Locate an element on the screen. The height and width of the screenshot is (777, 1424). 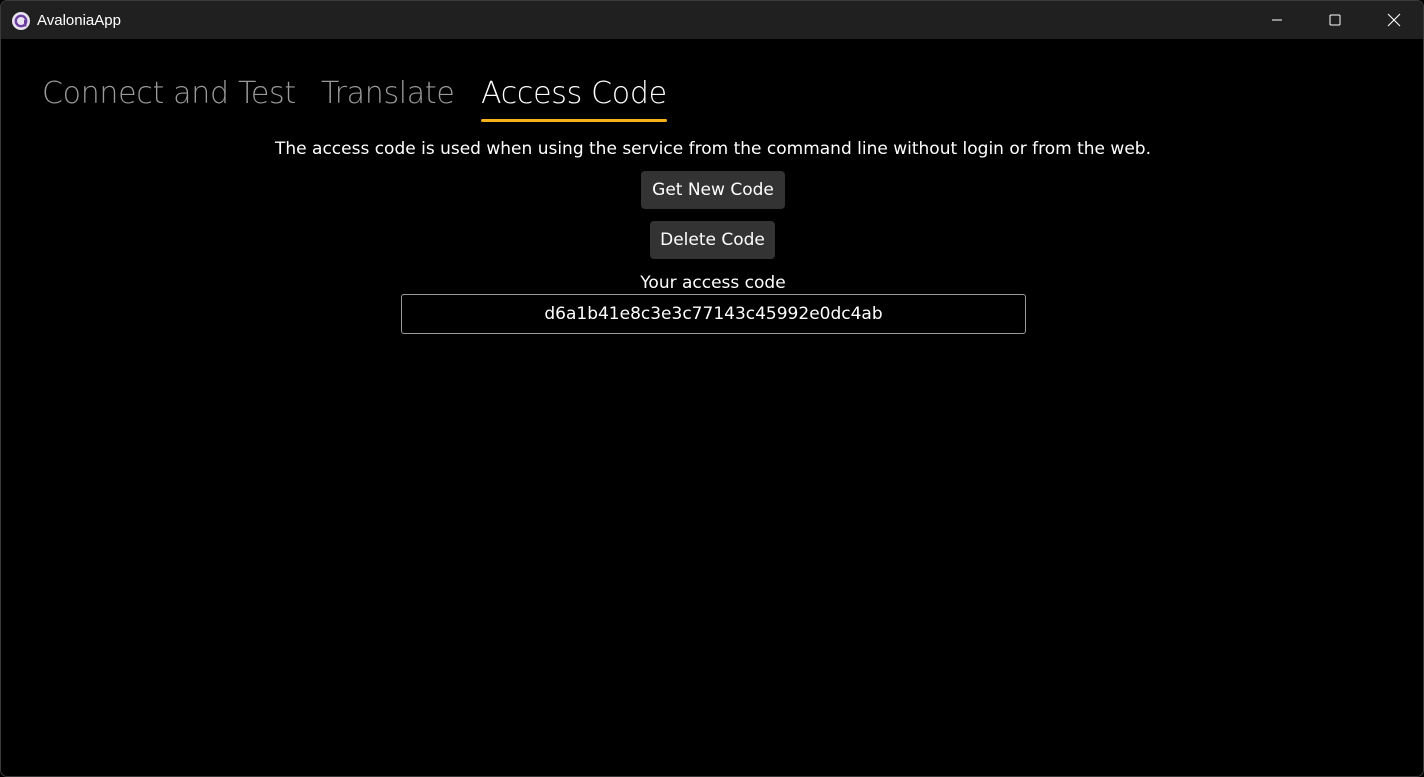
avalonia-logo-icon is located at coordinates (21, 21).